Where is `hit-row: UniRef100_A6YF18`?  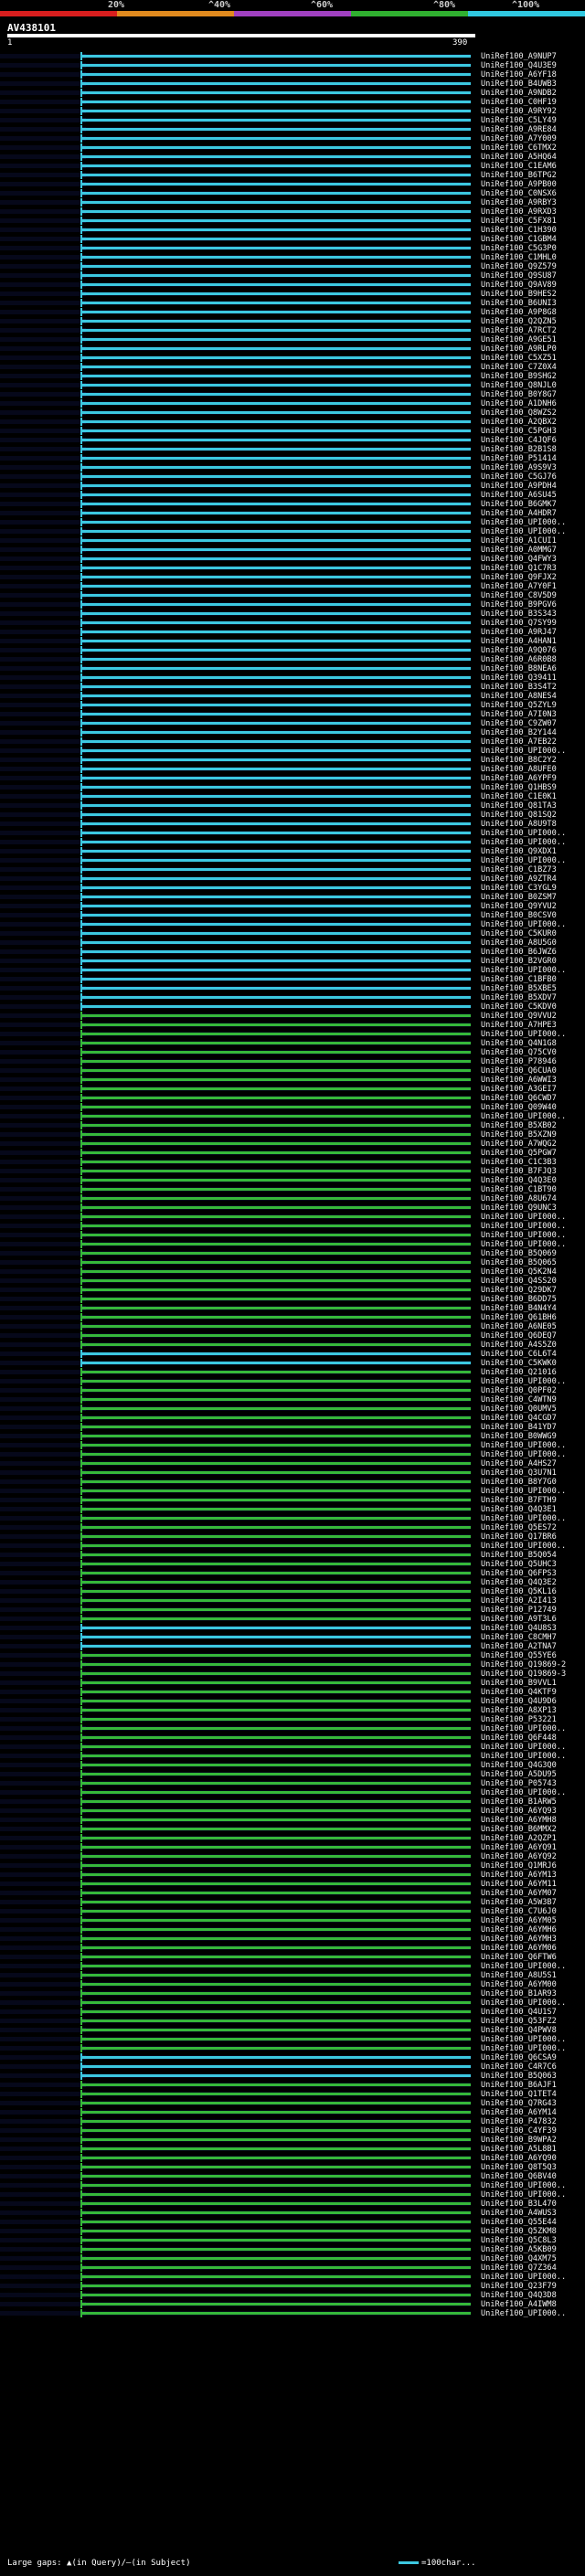 hit-row: UniRef100_A6YF18 is located at coordinates (293, 75).